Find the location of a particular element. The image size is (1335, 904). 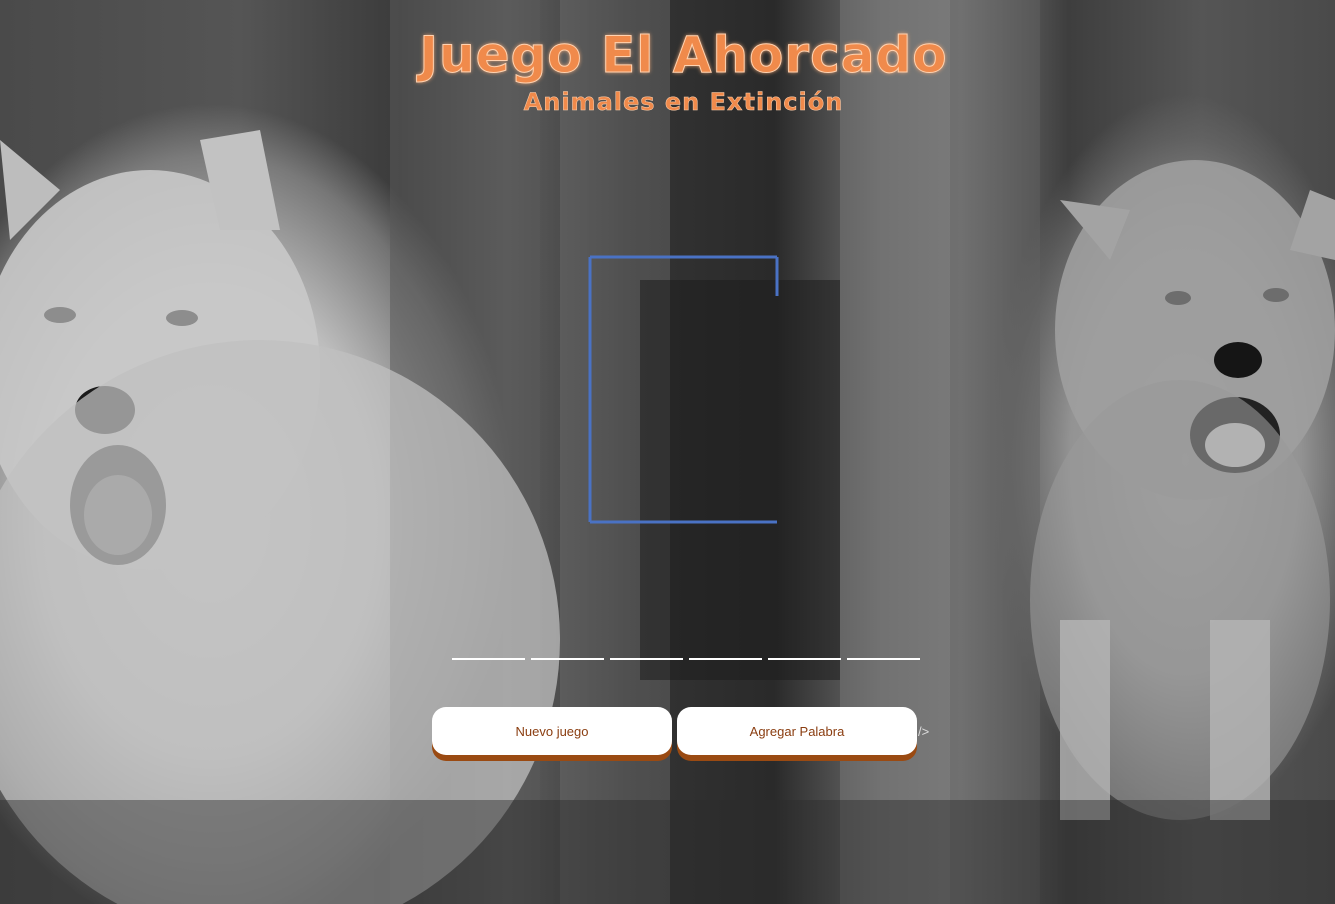

game-subtitle: Animales en Extinción is located at coordinates (683, 102).